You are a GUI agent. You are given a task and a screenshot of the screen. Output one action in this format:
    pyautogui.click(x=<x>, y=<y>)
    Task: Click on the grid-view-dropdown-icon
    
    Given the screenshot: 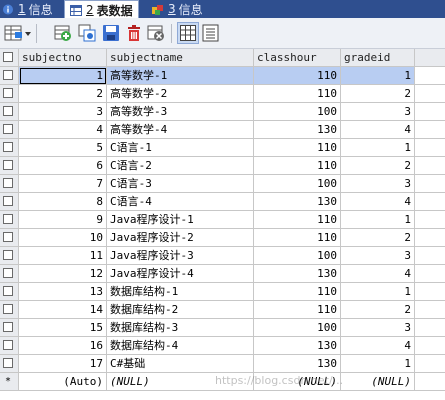 What is the action you would take?
    pyautogui.click(x=18, y=33)
    